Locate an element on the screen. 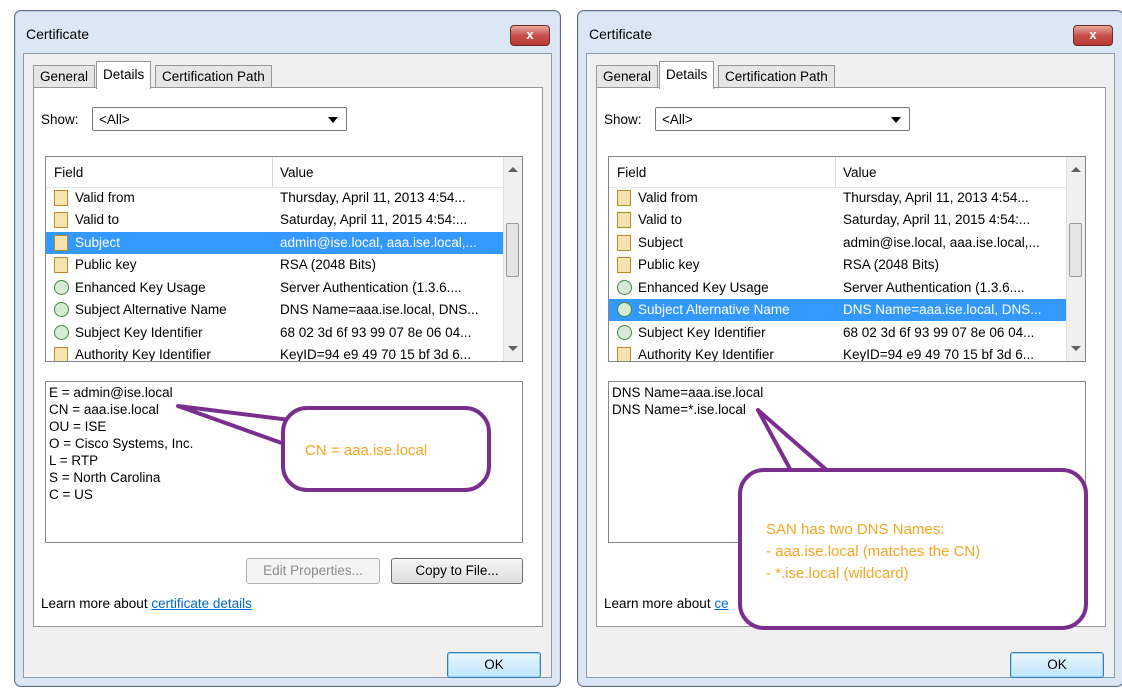 The height and width of the screenshot is (691, 1122). callout-line: SAN has two DNS Names: is located at coordinates (855, 529).